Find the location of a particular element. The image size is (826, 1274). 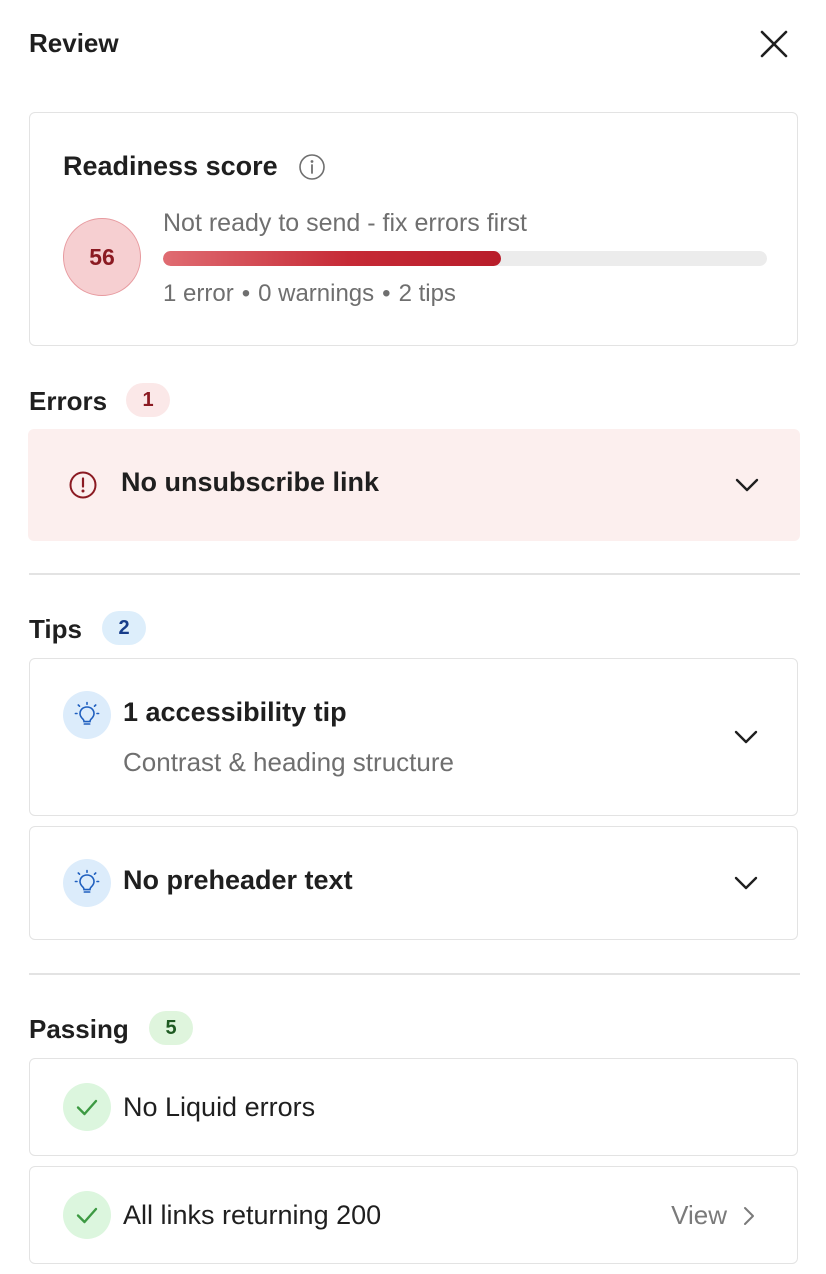

panel-title: Review is located at coordinates (74, 43).